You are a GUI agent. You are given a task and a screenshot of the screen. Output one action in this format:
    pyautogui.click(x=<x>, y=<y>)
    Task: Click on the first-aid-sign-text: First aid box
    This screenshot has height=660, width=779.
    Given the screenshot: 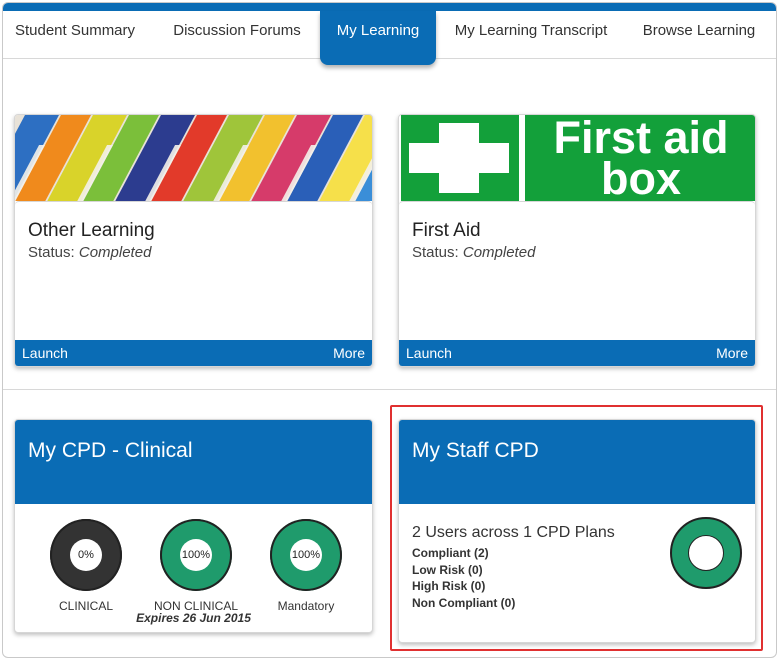 What is the action you would take?
    pyautogui.click(x=640, y=158)
    